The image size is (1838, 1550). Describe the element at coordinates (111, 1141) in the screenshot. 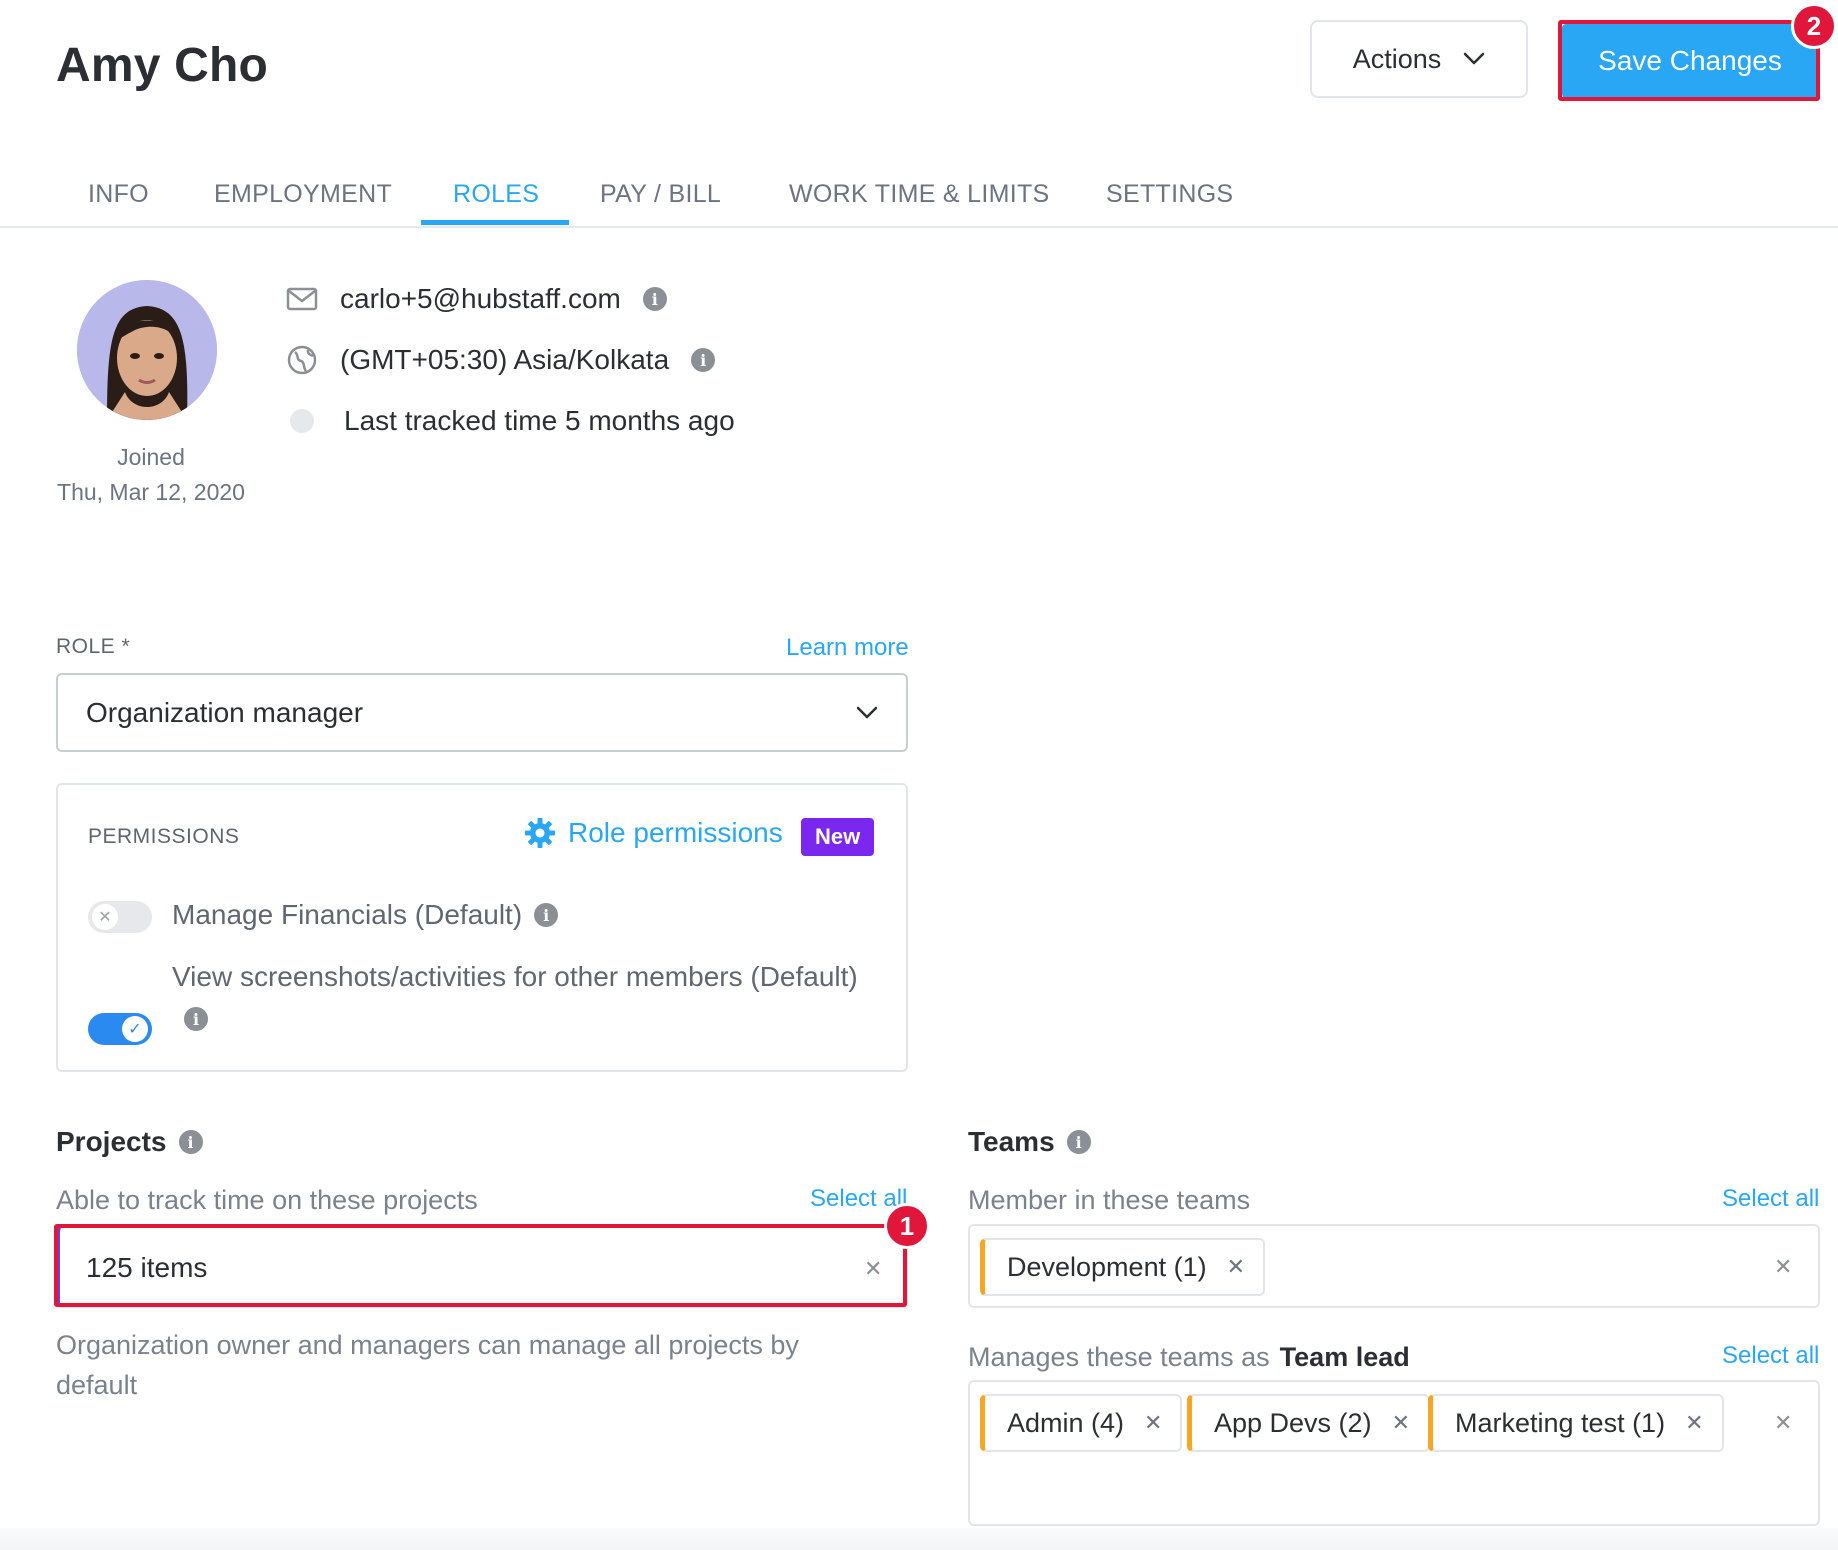

I see `projects-title: Projects` at that location.